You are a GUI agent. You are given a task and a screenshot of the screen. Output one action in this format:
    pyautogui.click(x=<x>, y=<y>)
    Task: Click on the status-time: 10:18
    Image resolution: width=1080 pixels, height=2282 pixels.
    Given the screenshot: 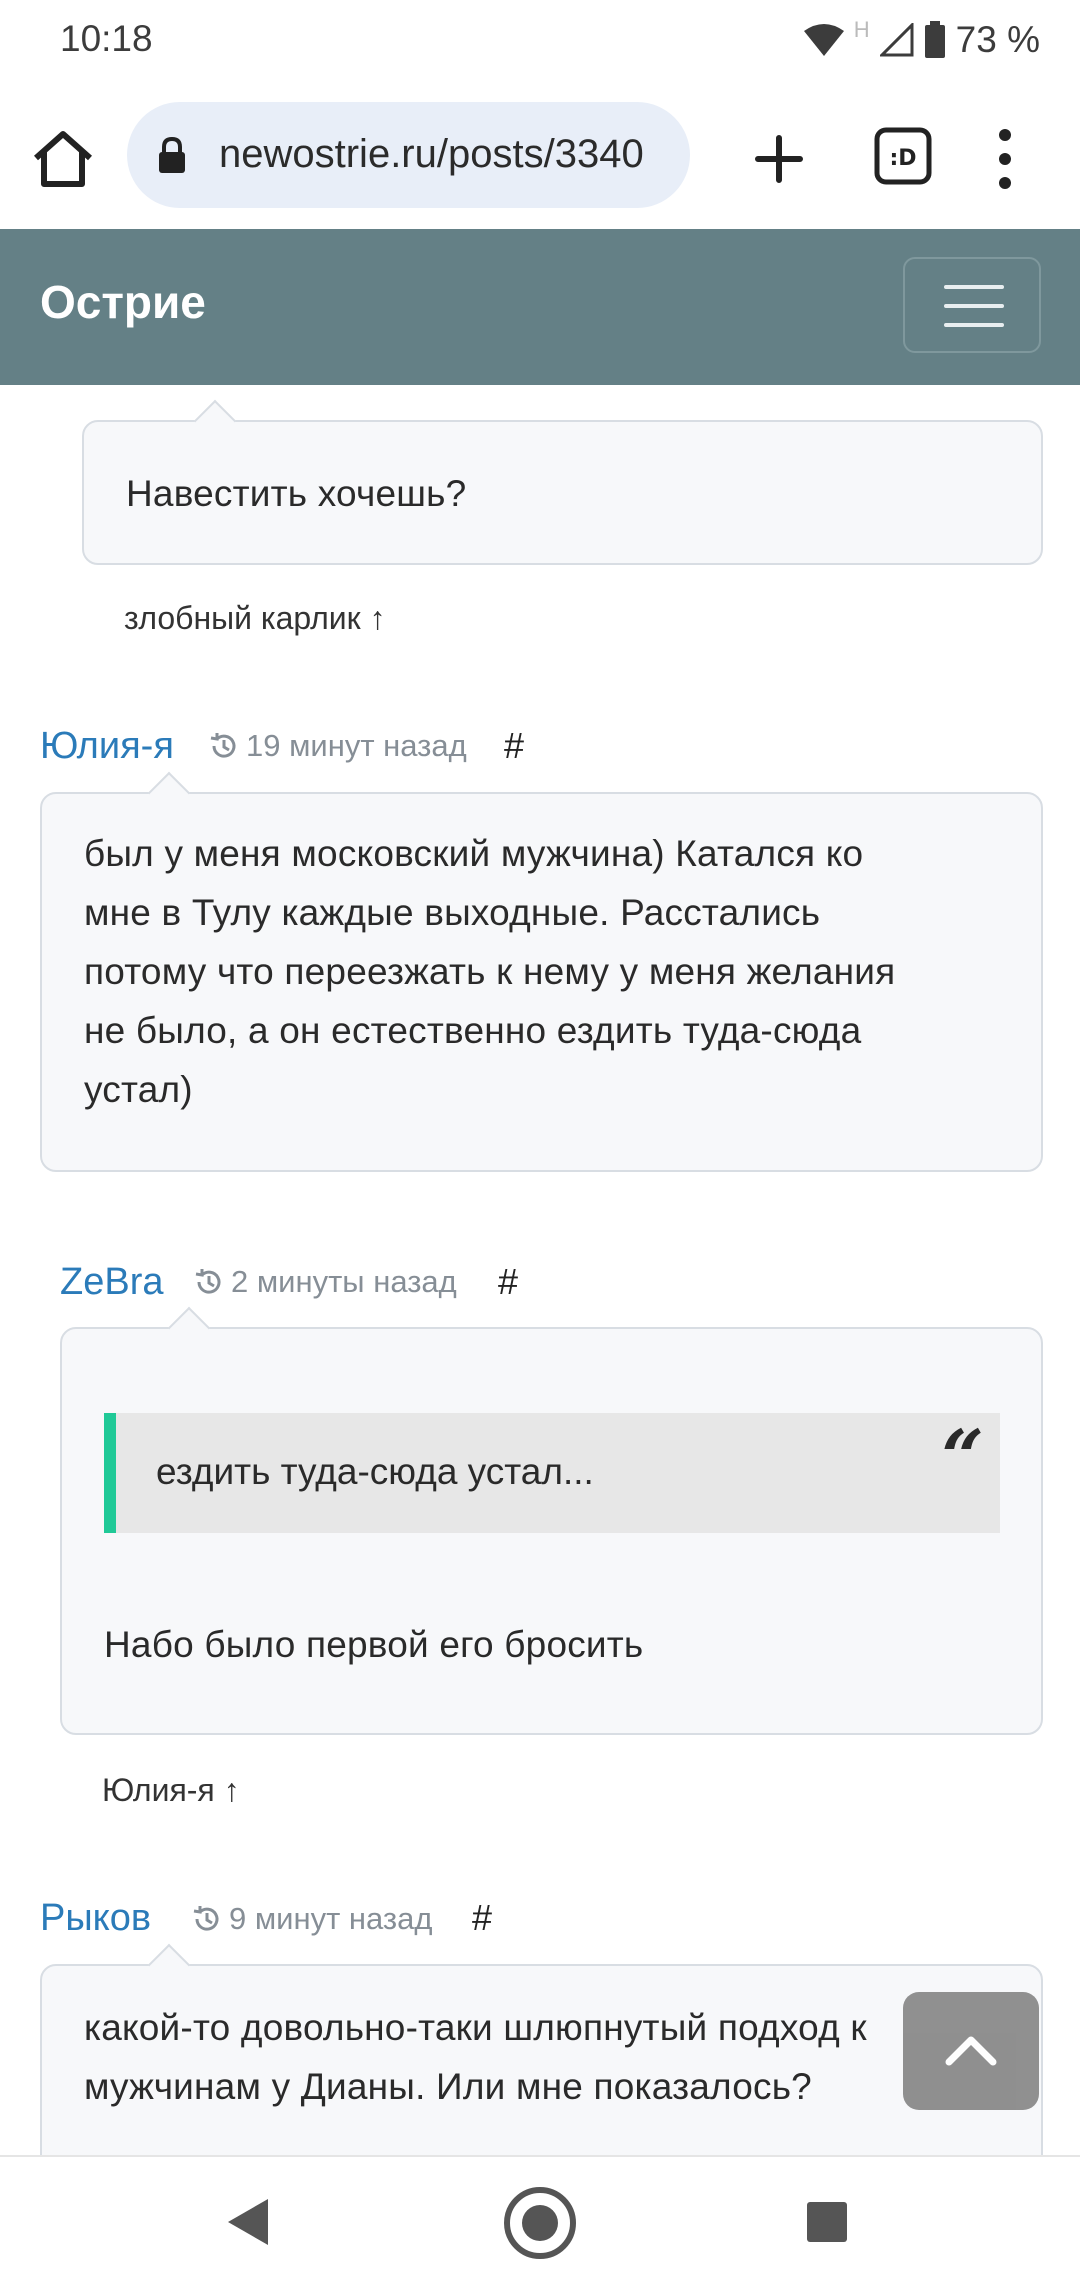 What is the action you would take?
    pyautogui.click(x=106, y=38)
    